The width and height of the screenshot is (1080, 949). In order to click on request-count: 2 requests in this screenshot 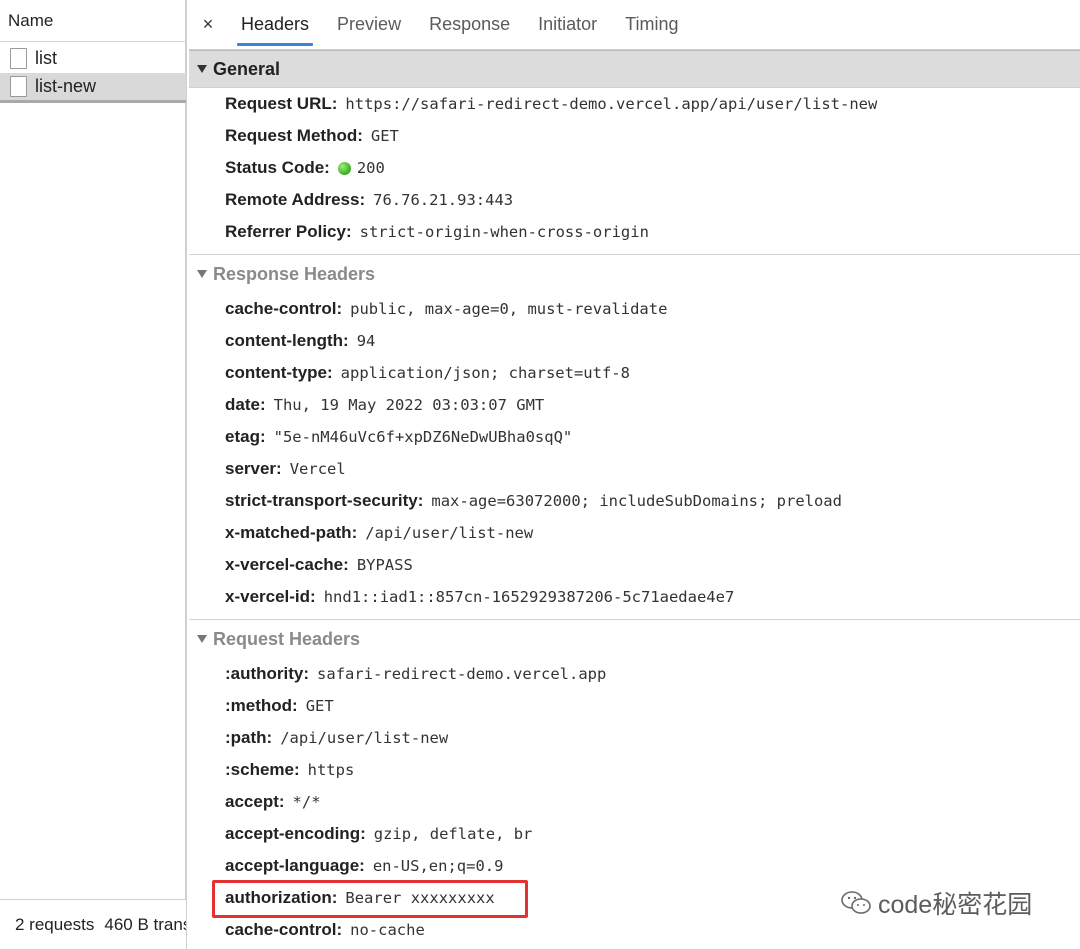, I will do `click(55, 924)`.